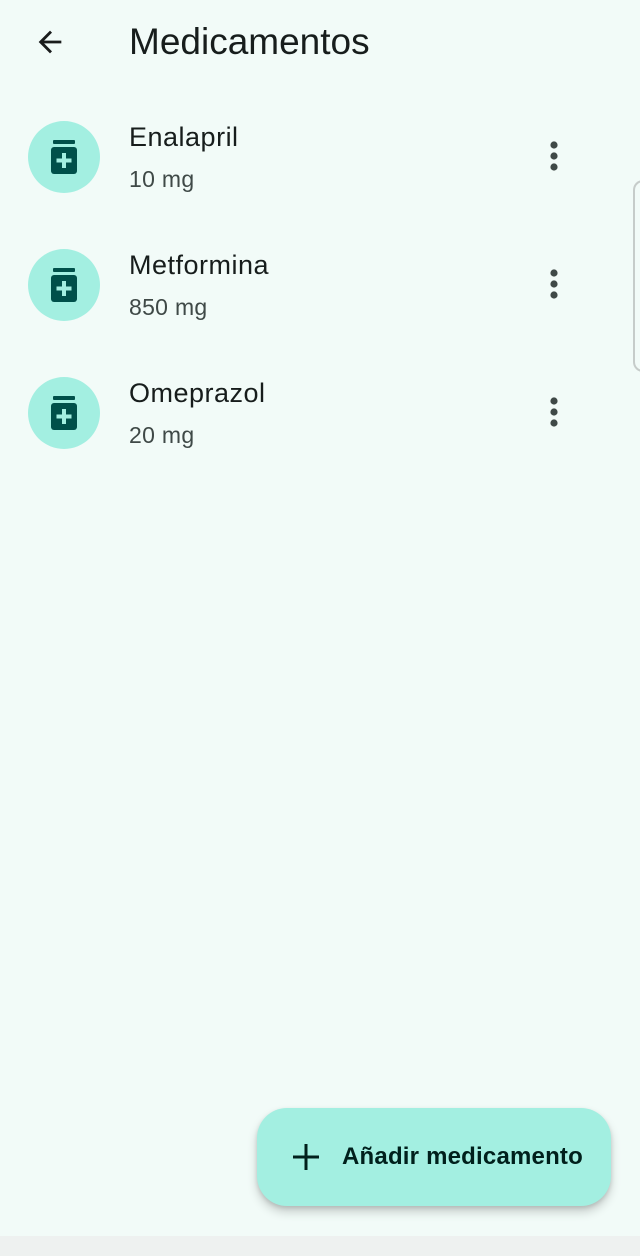  I want to click on add-medication-label: Añadir medicamento, so click(462, 1156).